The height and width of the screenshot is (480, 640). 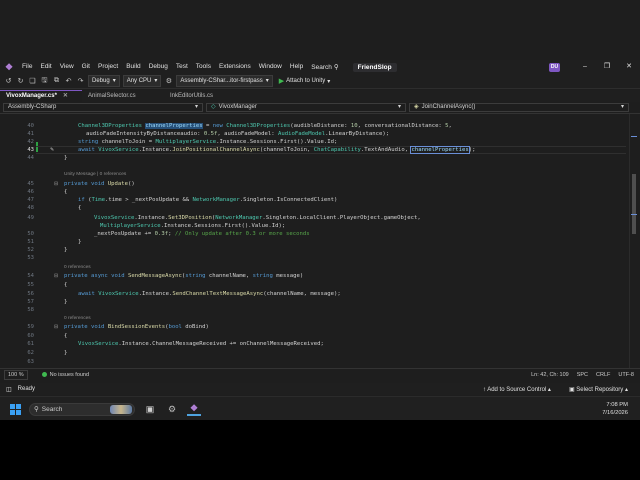 What do you see at coordinates (30, 294) in the screenshot?
I see `line-number: 56` at bounding box center [30, 294].